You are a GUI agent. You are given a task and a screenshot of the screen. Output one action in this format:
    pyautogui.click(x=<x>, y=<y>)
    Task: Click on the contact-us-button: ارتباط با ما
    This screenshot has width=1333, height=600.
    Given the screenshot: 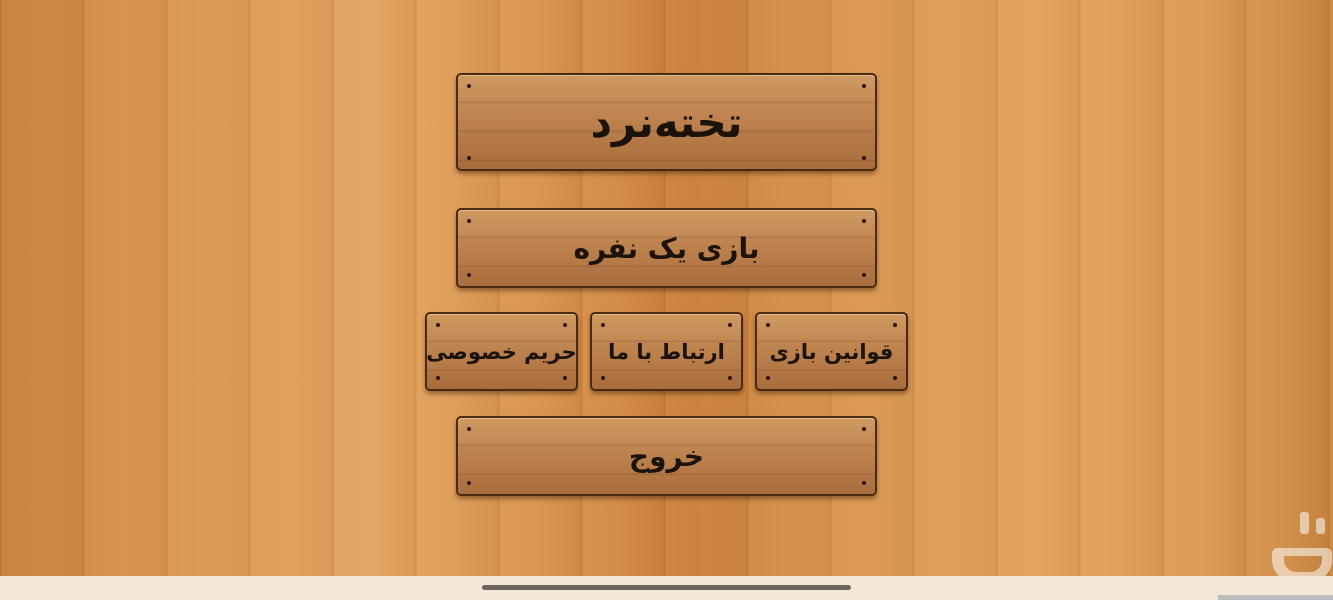 What is the action you would take?
    pyautogui.click(x=666, y=351)
    